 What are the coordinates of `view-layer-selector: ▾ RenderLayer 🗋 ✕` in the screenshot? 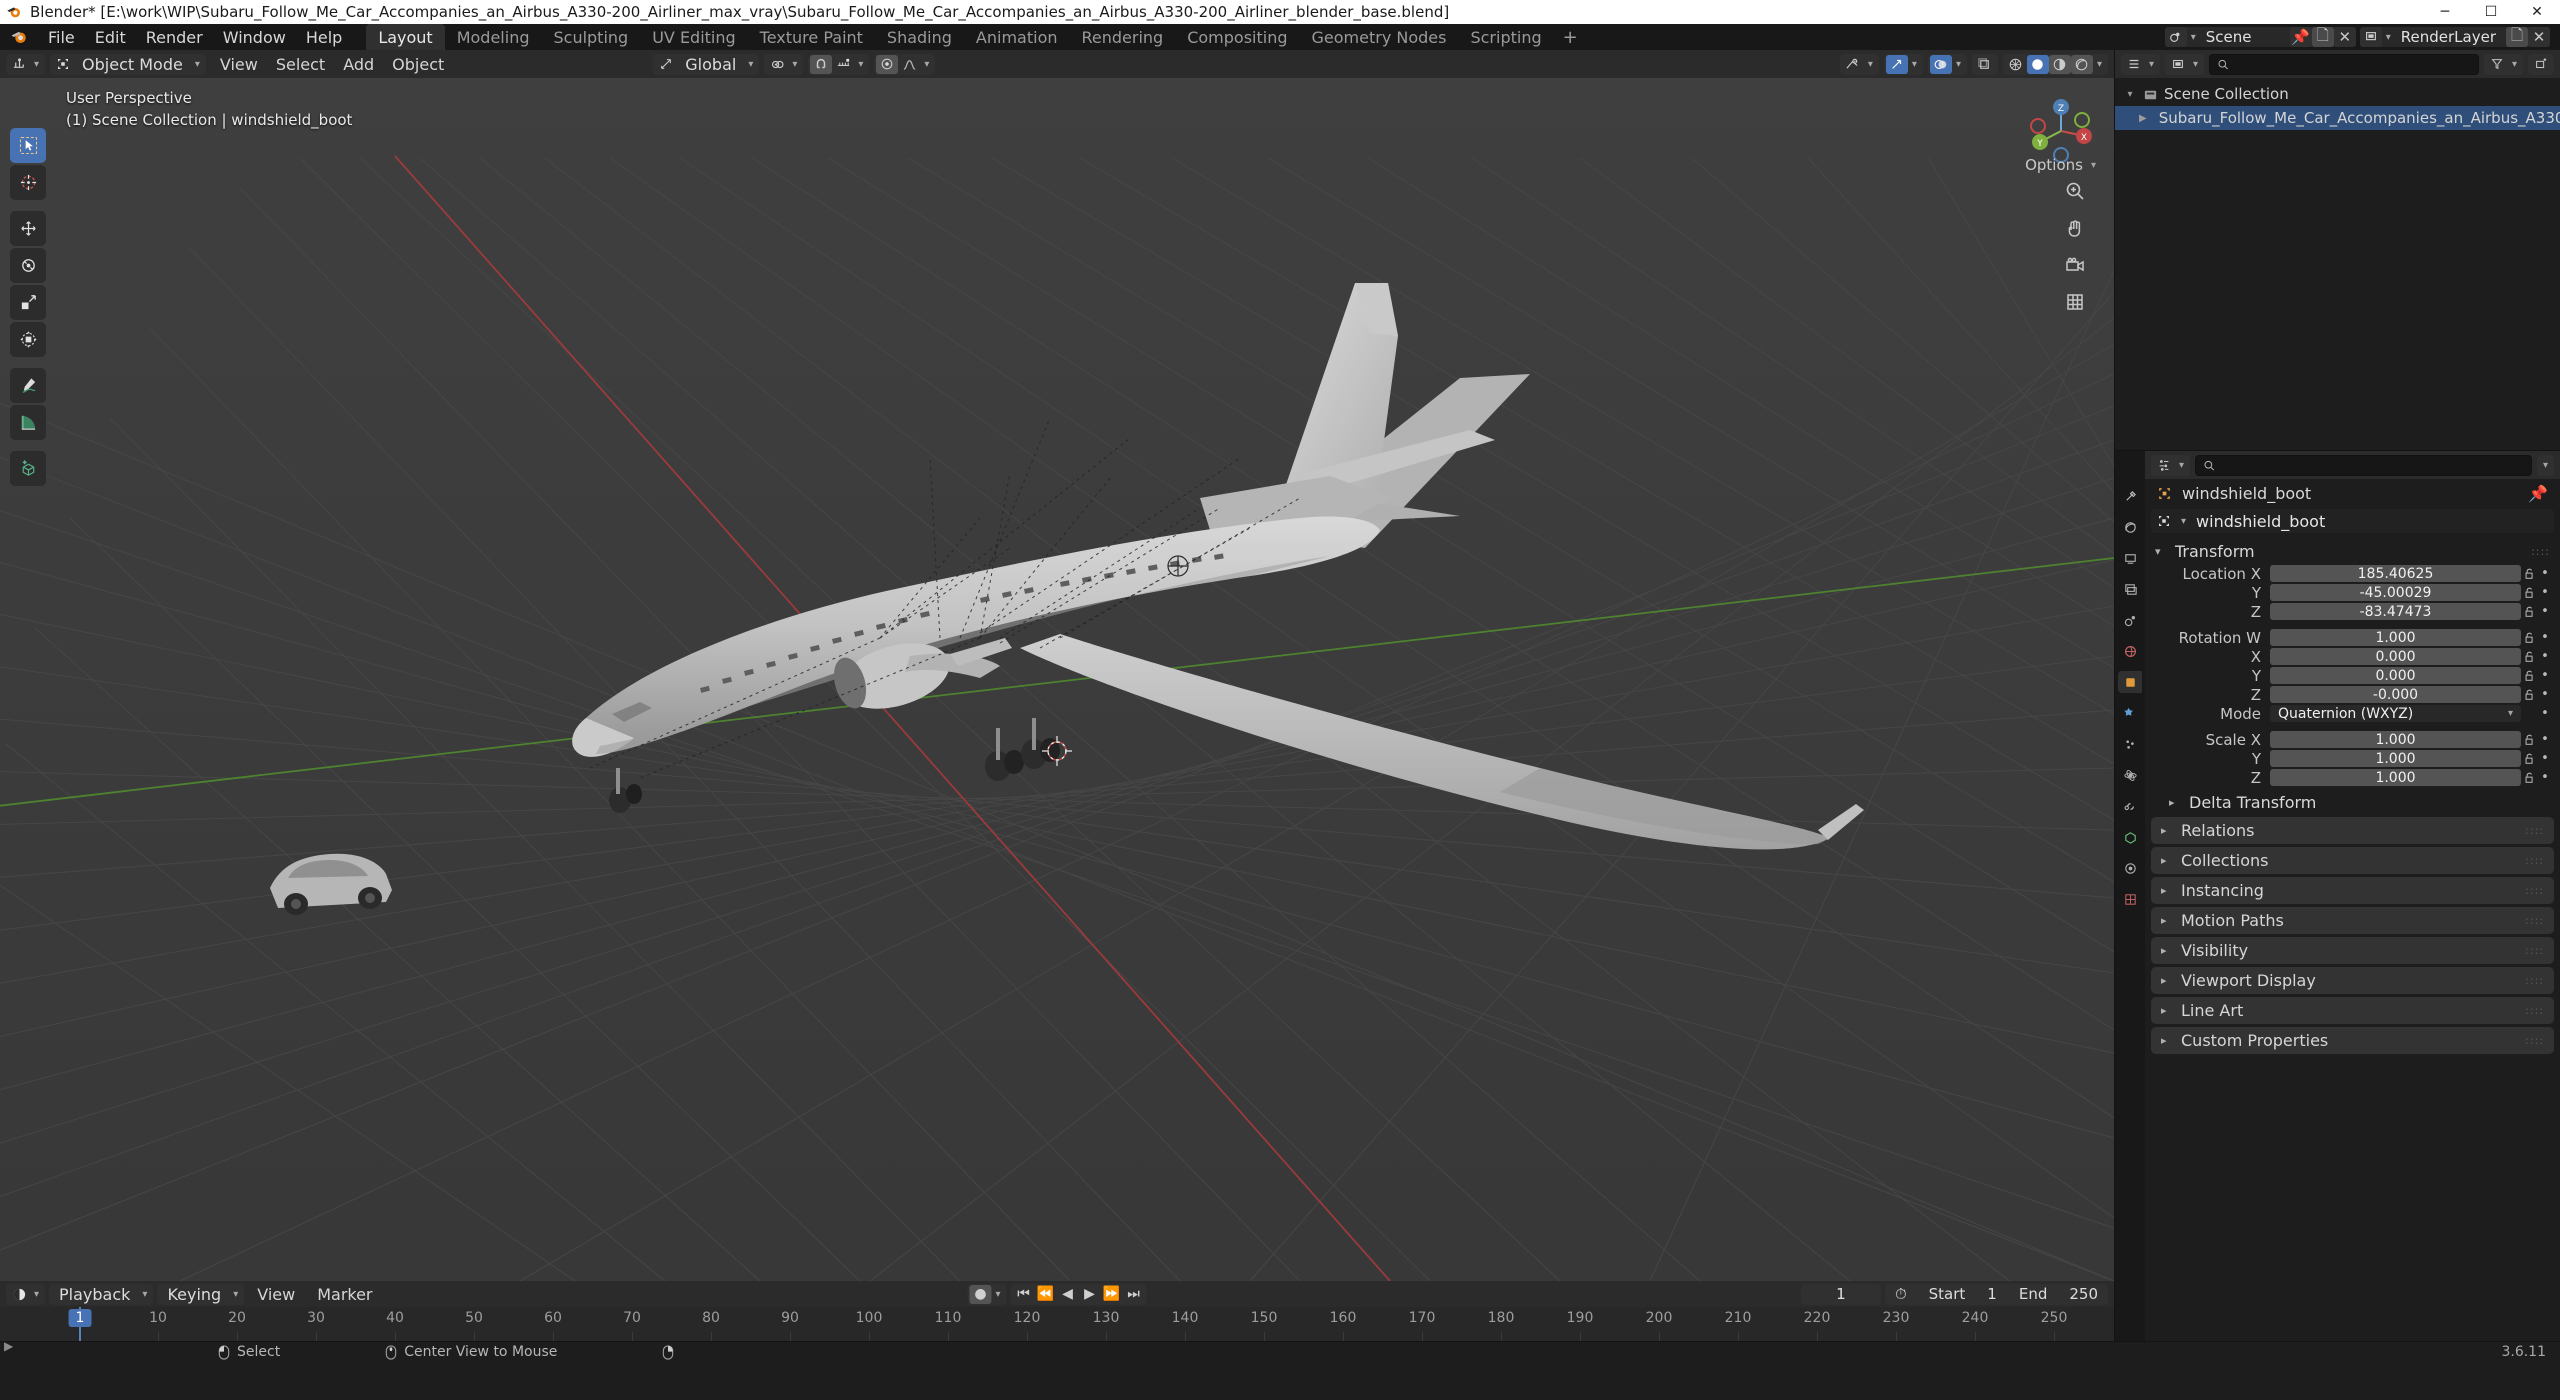 It's located at (2454, 36).